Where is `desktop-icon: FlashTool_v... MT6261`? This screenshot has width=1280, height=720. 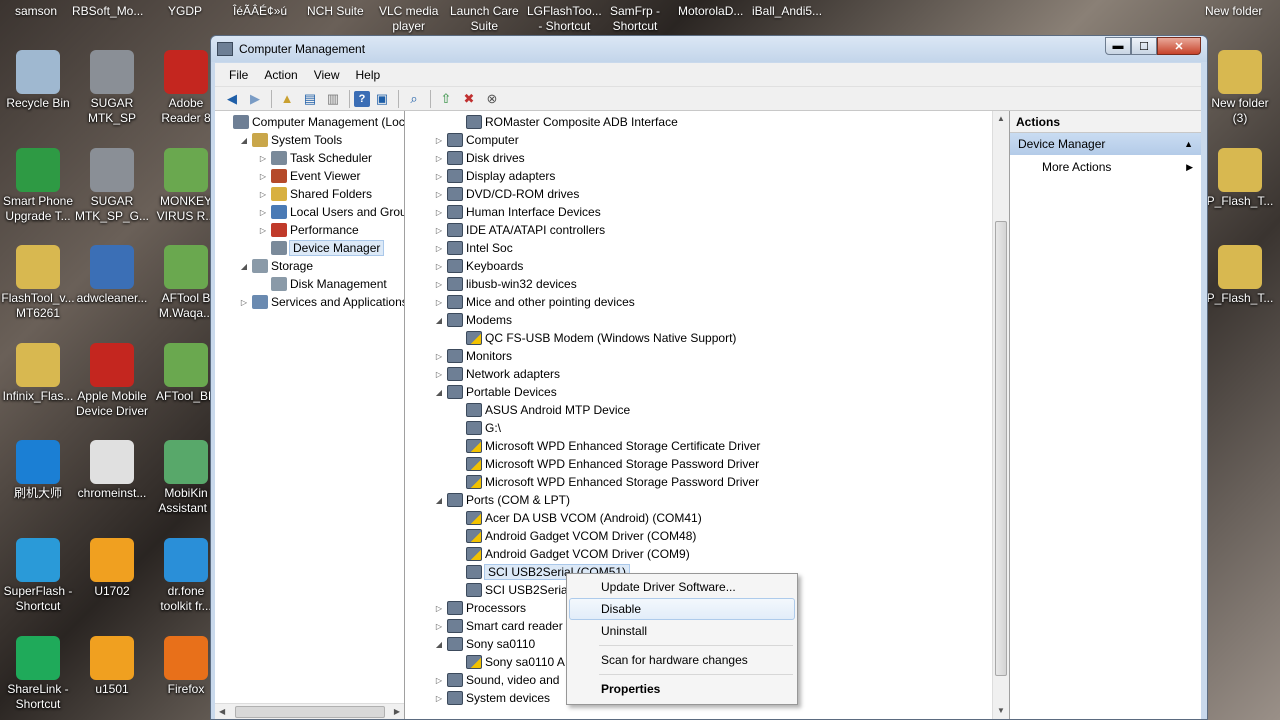 desktop-icon: FlashTool_v... MT6261 is located at coordinates (38, 283).